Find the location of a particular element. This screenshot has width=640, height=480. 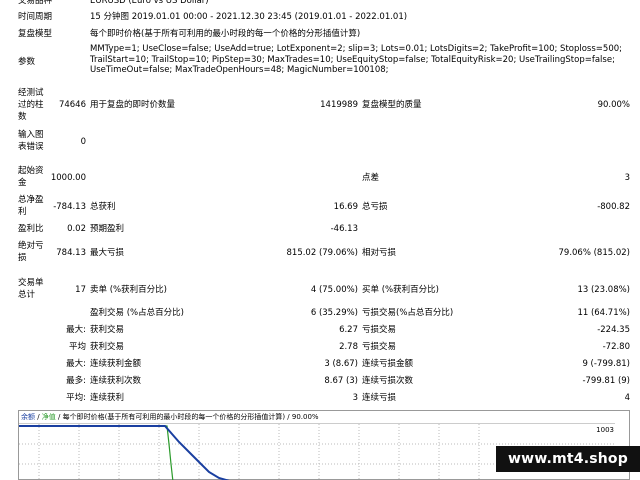

row-largest: 最大: 获利交易 6.27 亏损交易 -224.35 is located at coordinates (320, 330).